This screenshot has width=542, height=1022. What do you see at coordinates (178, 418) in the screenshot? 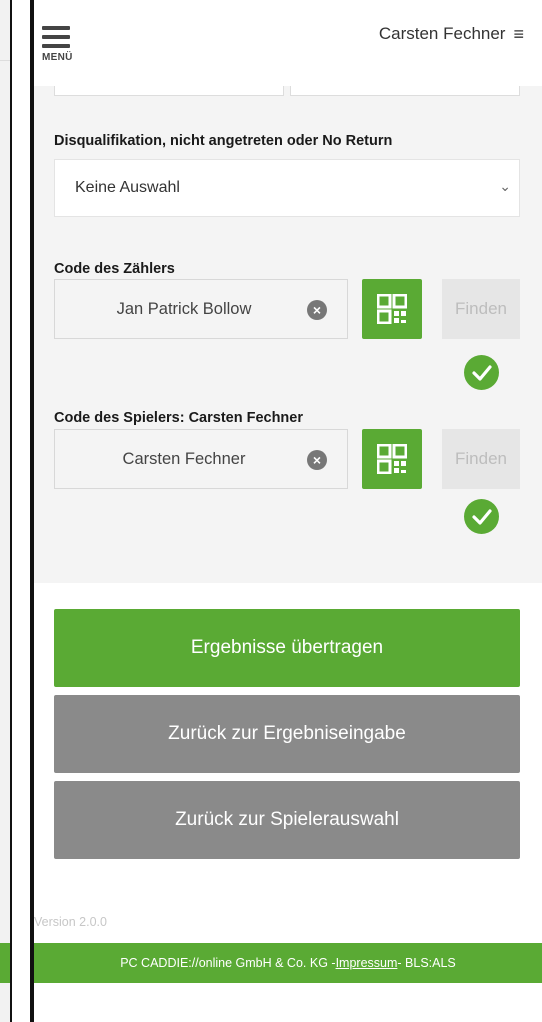
I see `player-code-label: Code des Spielers: Carsten Fechner` at bounding box center [178, 418].